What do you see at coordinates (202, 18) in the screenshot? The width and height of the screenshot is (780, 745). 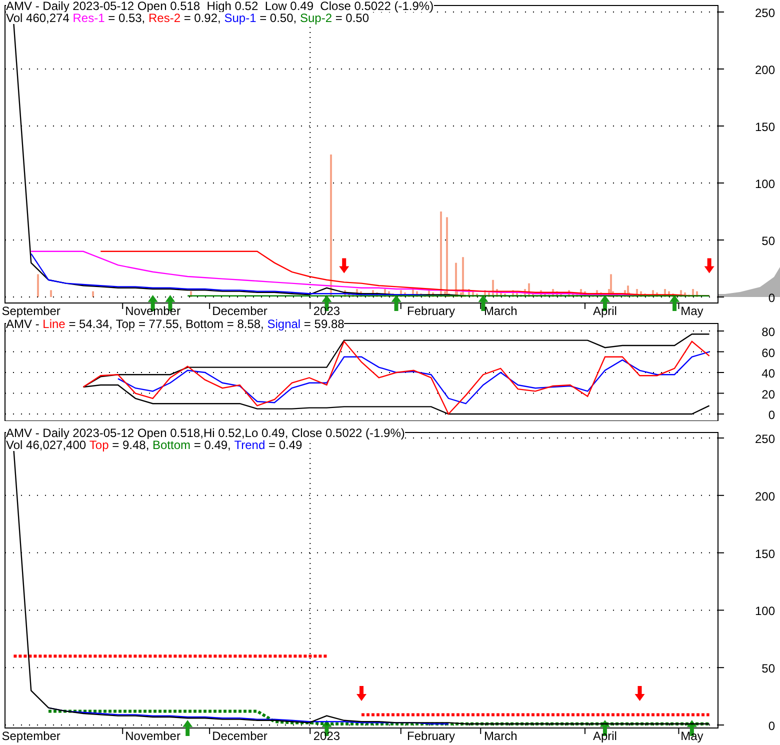 I see `legend-value: = 0.92,` at bounding box center [202, 18].